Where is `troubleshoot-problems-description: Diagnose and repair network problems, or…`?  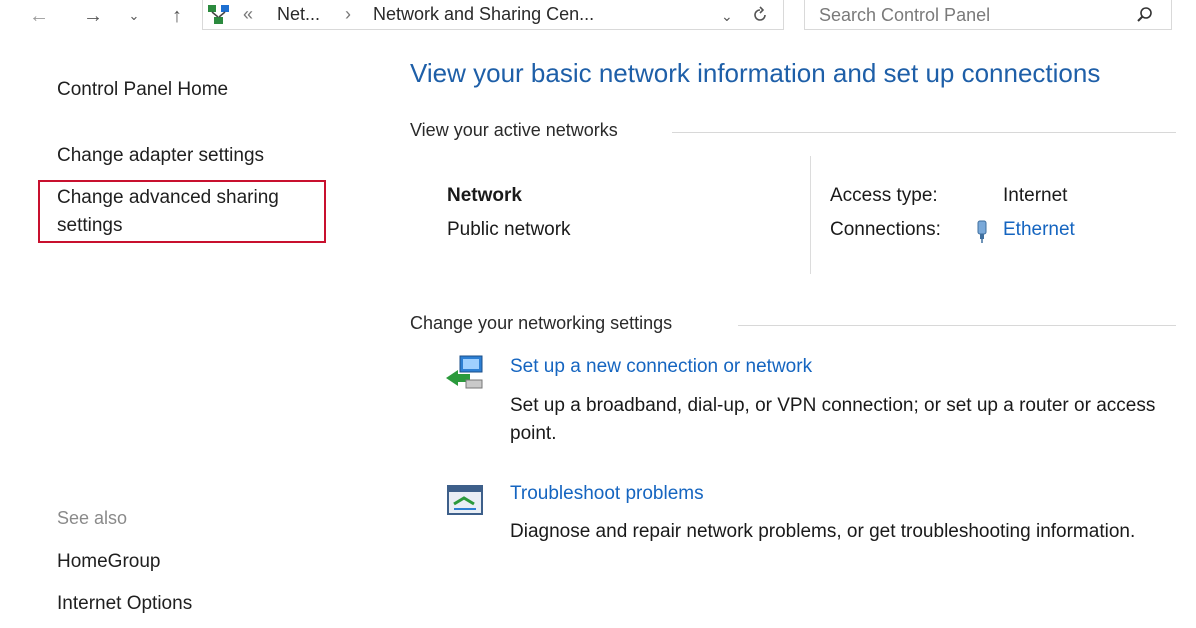
troubleshoot-problems-description: Diagnose and repair network problems, or… is located at coordinates (823, 531).